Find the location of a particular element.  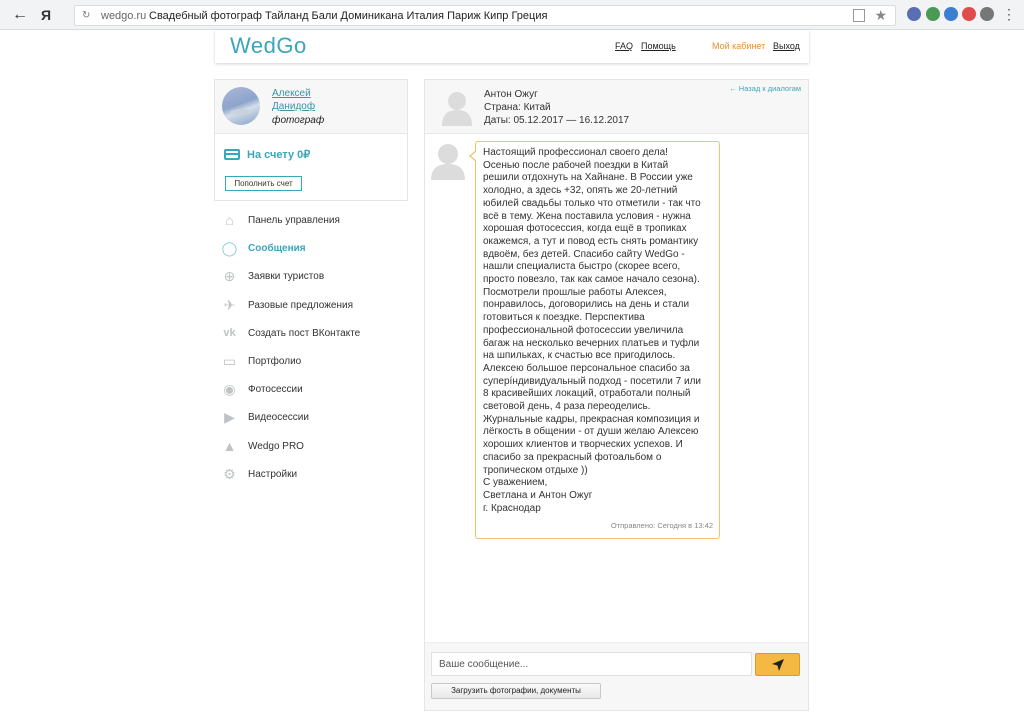

bookmark-star-icon: ★ is located at coordinates (880, 15).